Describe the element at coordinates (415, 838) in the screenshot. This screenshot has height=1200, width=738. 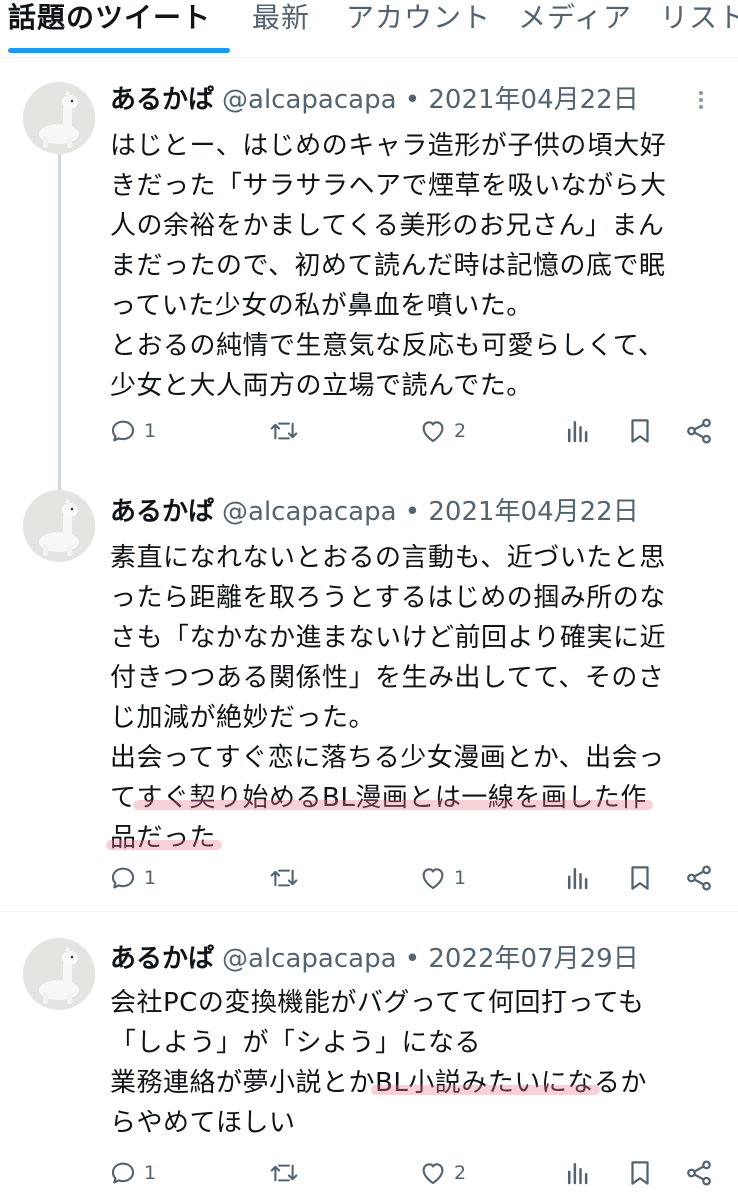
I see `text-line: 品だった` at that location.